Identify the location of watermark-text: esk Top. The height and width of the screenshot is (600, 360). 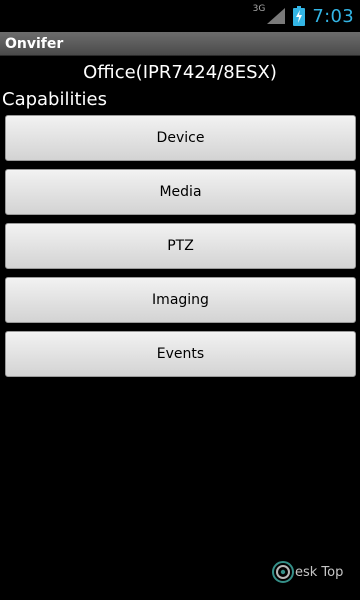
(319, 572).